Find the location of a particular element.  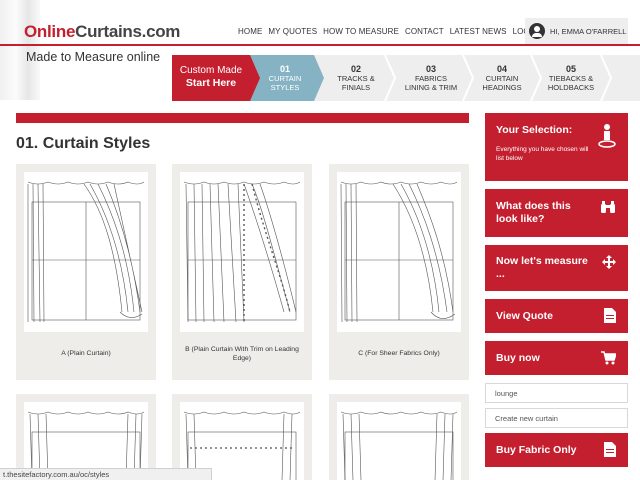

user-avatar-icon is located at coordinates (537, 31).